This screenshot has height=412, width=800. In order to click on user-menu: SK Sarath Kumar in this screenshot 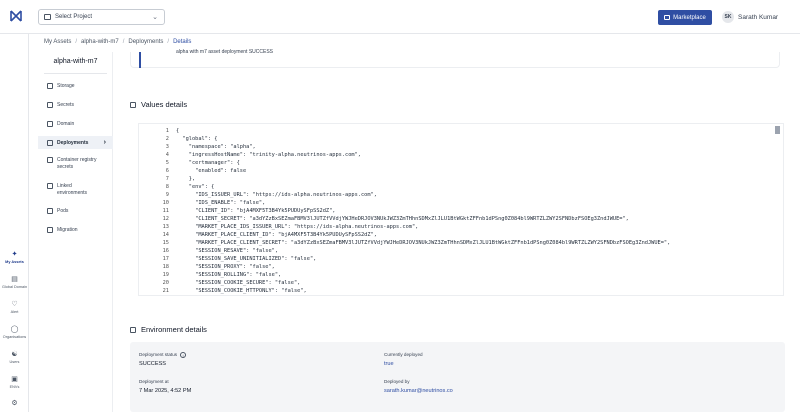, I will do `click(750, 17)`.